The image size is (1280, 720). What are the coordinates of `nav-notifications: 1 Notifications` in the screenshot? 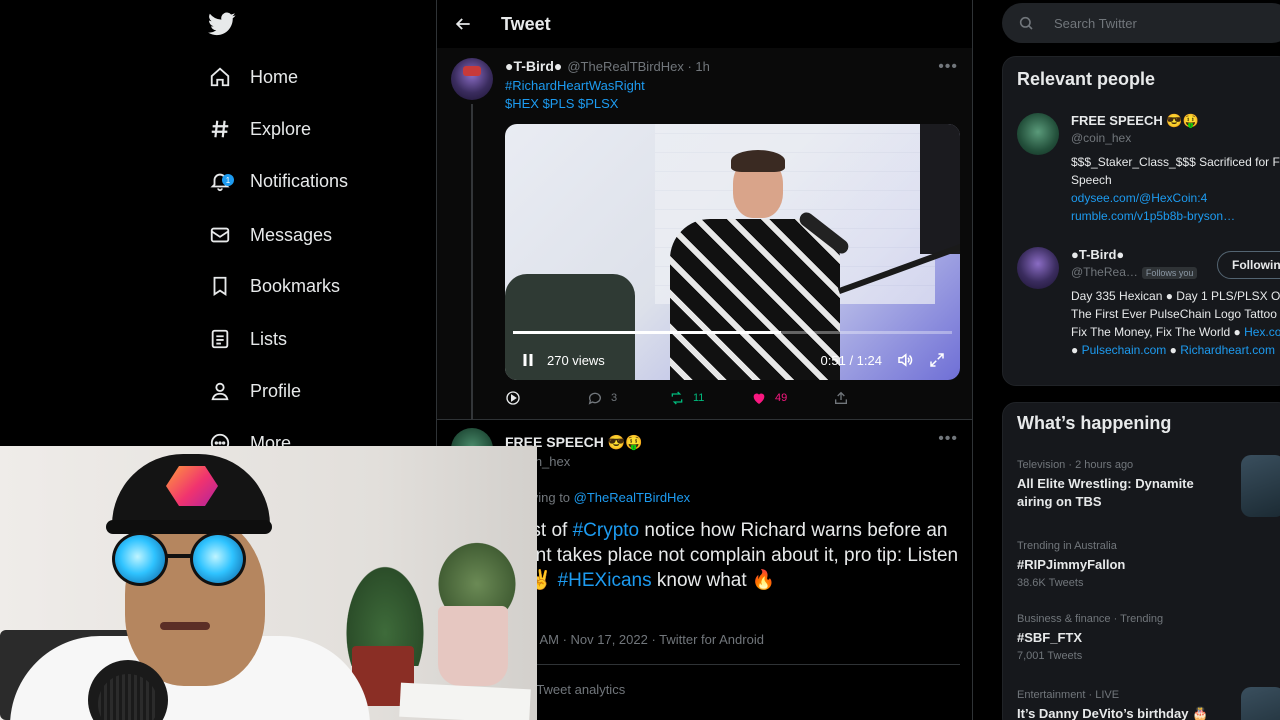 It's located at (277, 181).